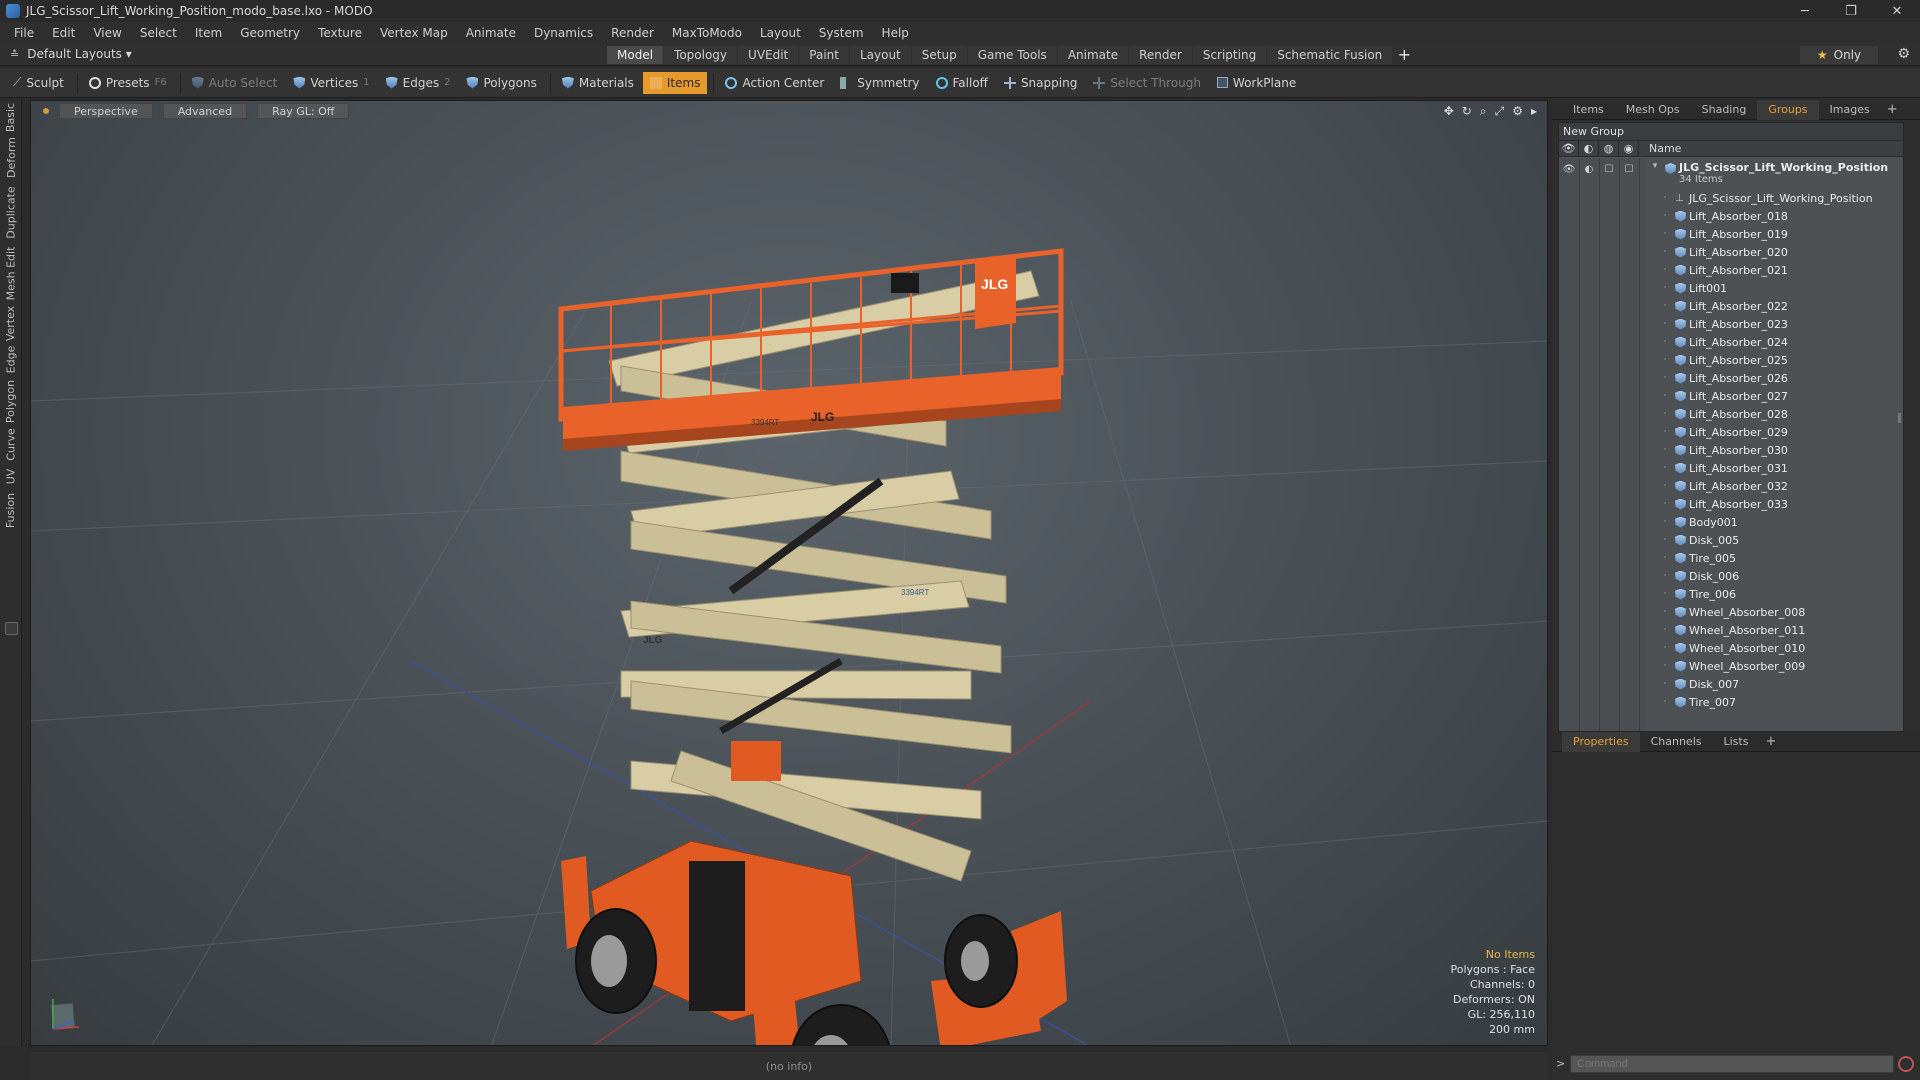  What do you see at coordinates (1534, 111) in the screenshot?
I see `viewport-expand-icon: ▸` at bounding box center [1534, 111].